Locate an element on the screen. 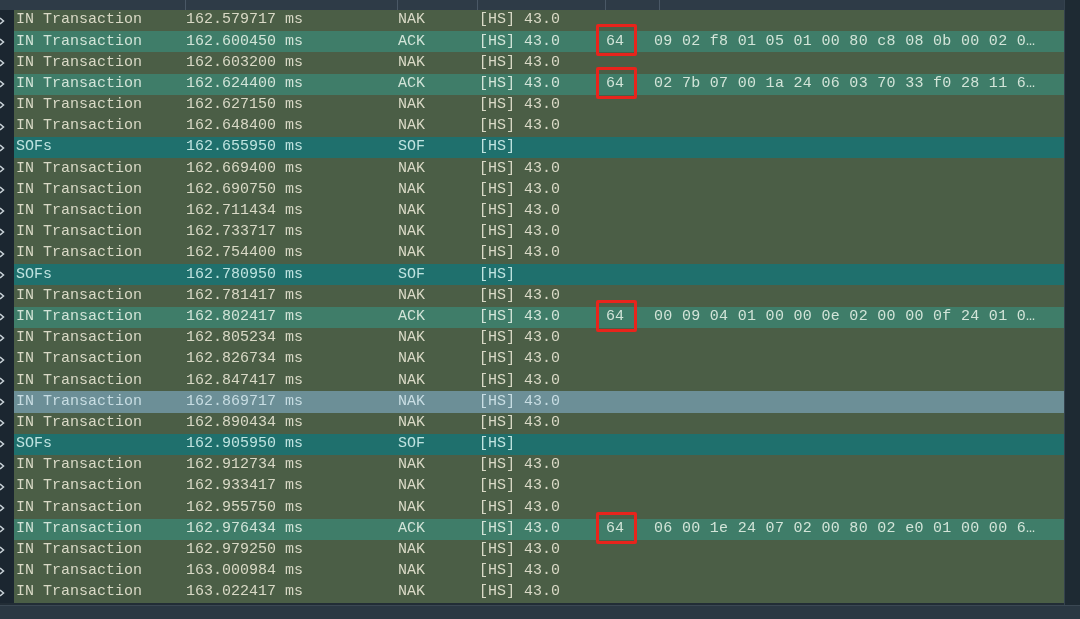 The image size is (1080, 619). transaction-row: IN Transaction 162.711434 ms NAK [HS] 43.0 is located at coordinates (539, 211).